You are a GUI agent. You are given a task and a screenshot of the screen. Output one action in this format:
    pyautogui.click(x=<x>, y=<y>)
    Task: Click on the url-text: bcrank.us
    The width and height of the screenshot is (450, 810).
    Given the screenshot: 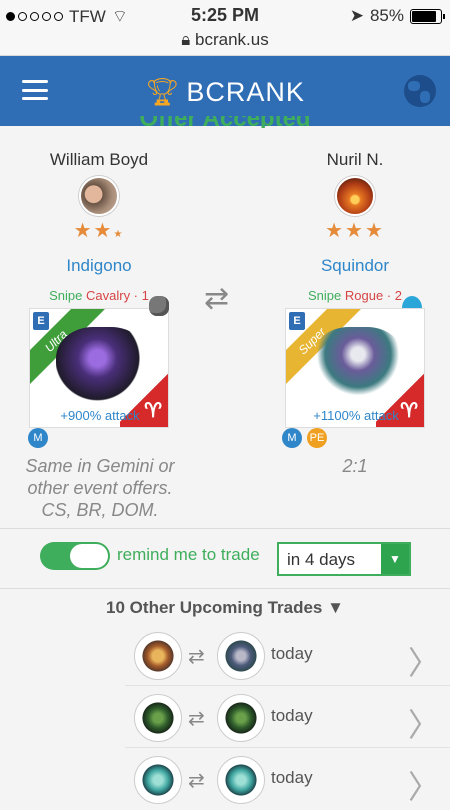 What is the action you would take?
    pyautogui.click(x=232, y=39)
    